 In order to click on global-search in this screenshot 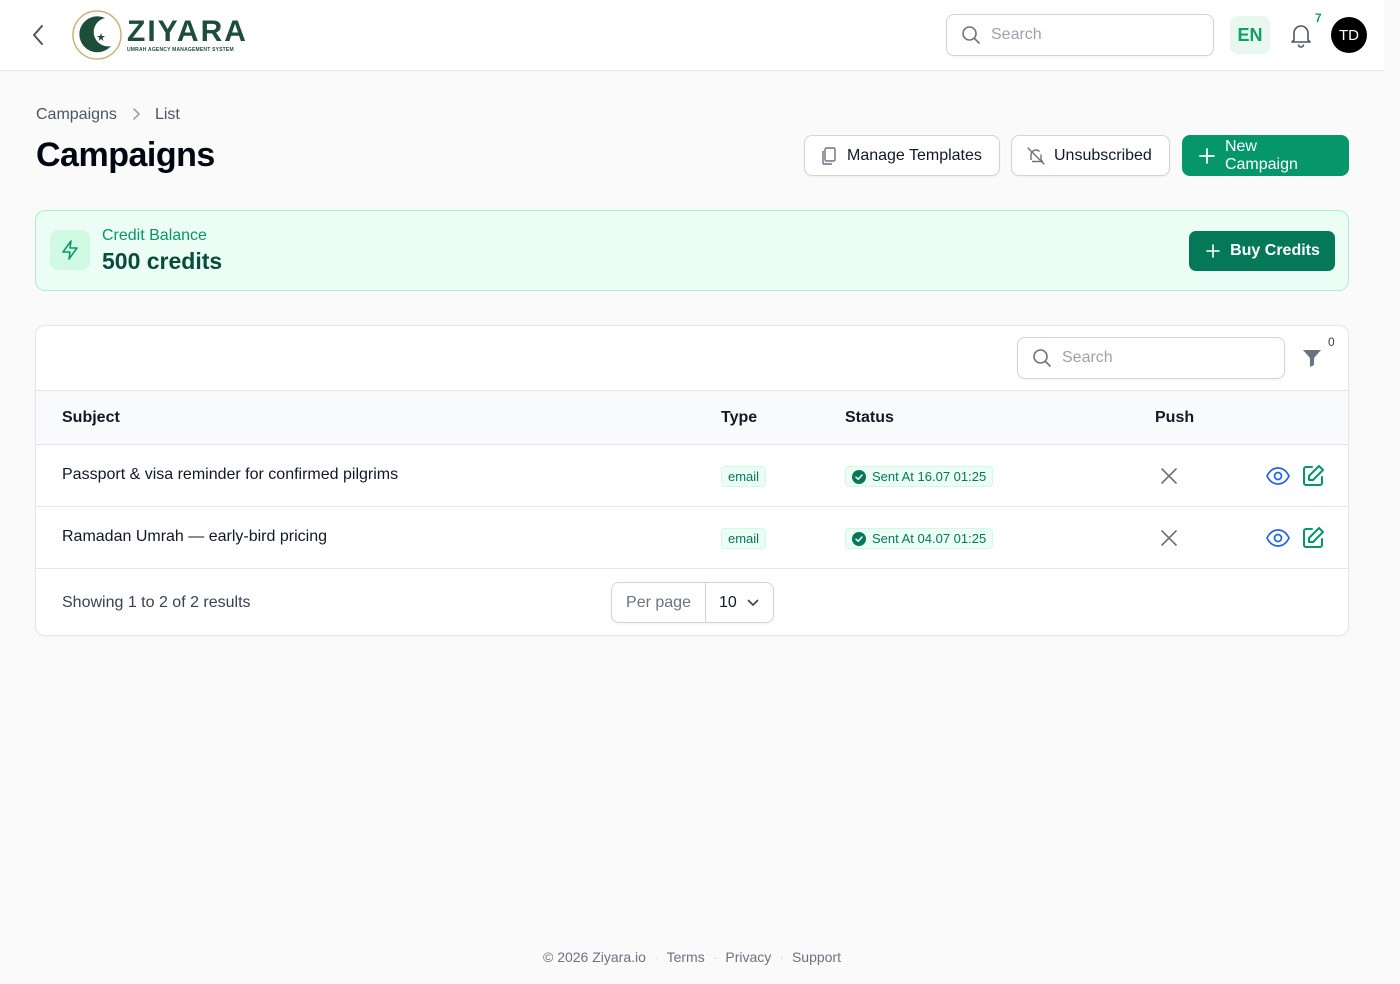, I will do `click(1080, 35)`.